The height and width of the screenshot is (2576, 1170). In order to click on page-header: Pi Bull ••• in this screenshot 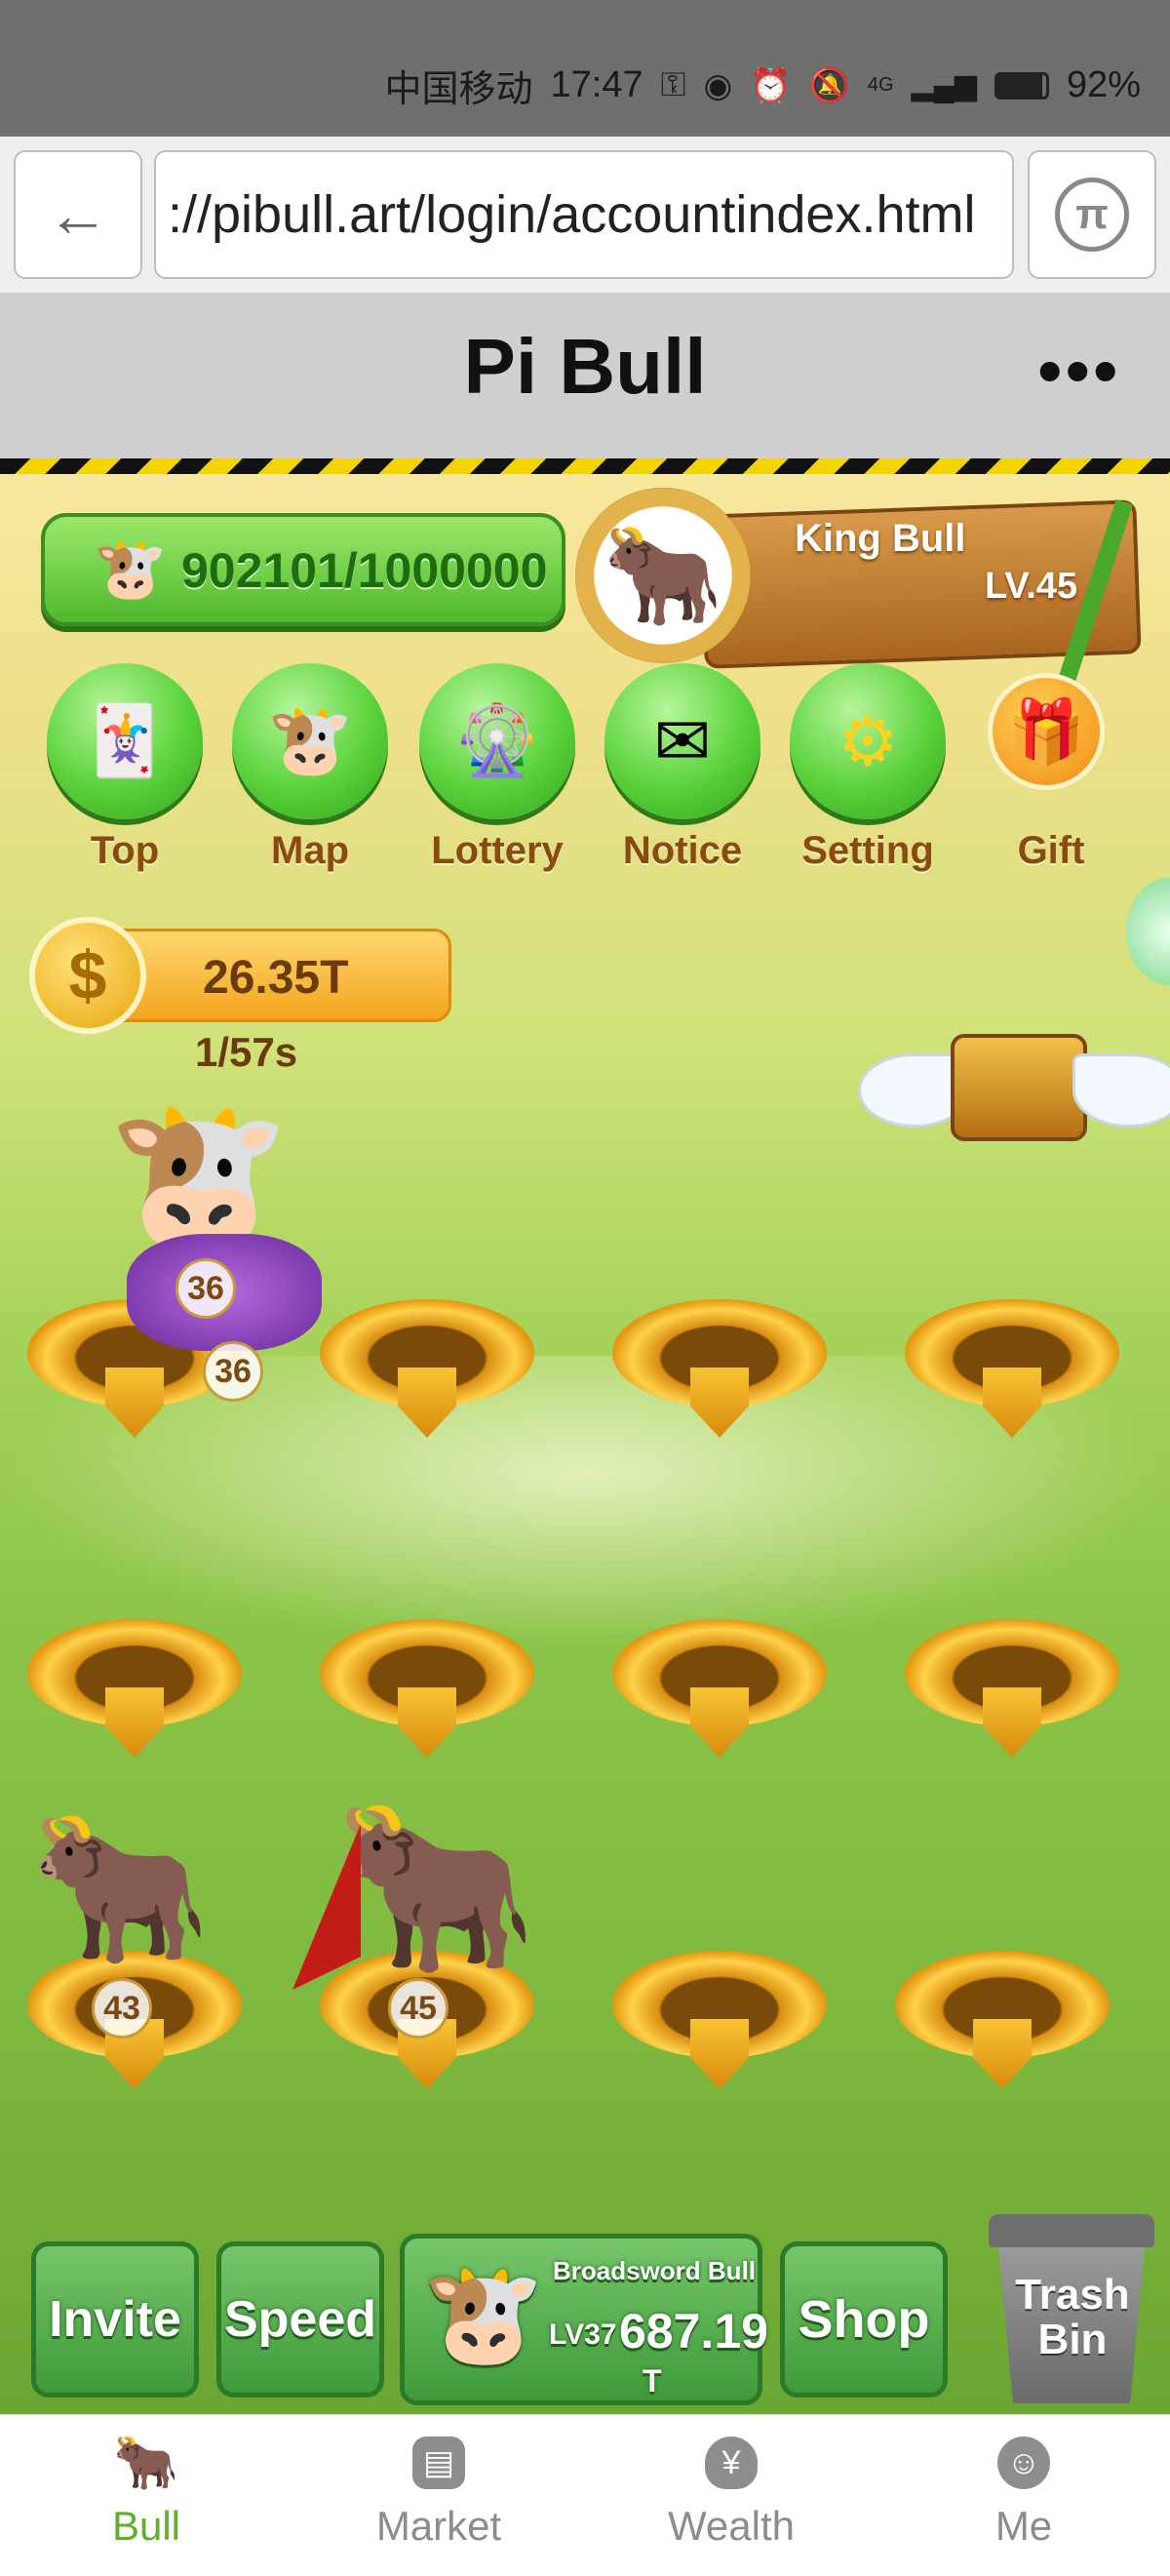, I will do `click(585, 375)`.